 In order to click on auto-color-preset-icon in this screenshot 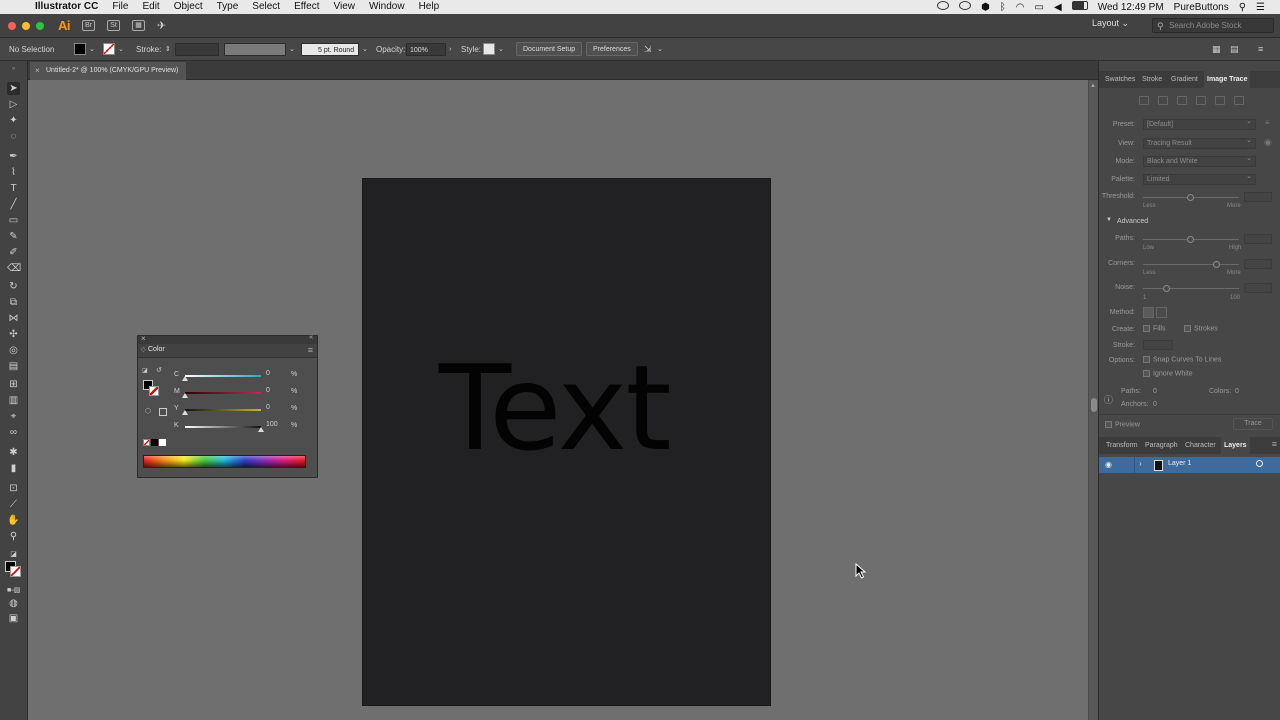, I will do `click(1144, 100)`.